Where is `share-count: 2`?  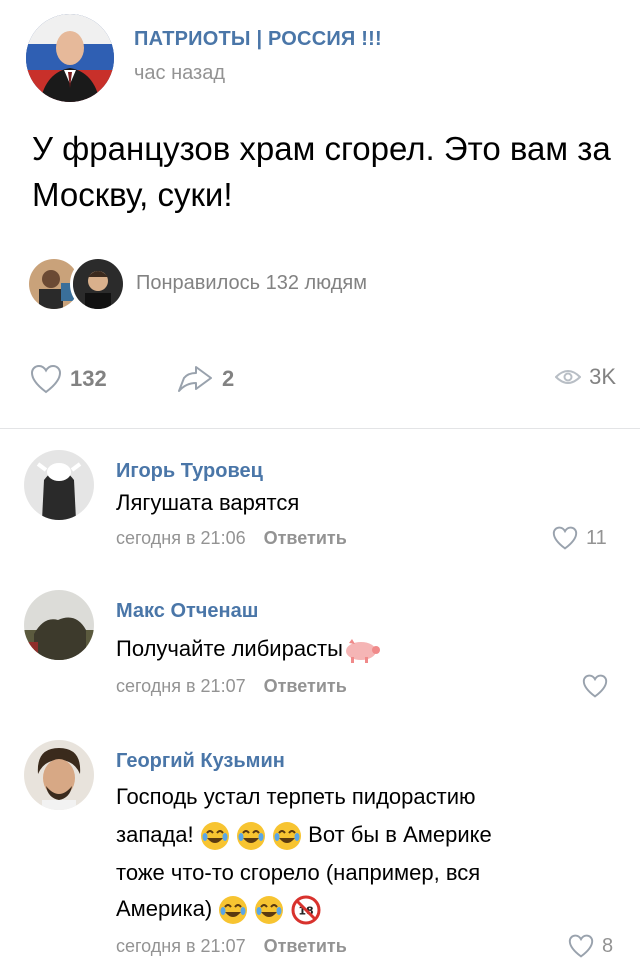
share-count: 2 is located at coordinates (228, 378).